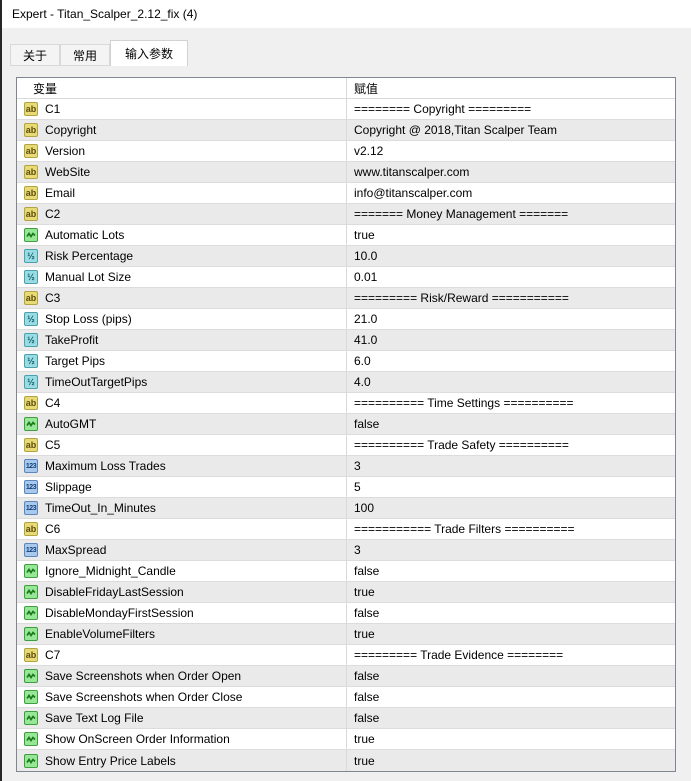  What do you see at coordinates (511, 214) in the screenshot?
I see `param-value: ======= Money Management =======` at bounding box center [511, 214].